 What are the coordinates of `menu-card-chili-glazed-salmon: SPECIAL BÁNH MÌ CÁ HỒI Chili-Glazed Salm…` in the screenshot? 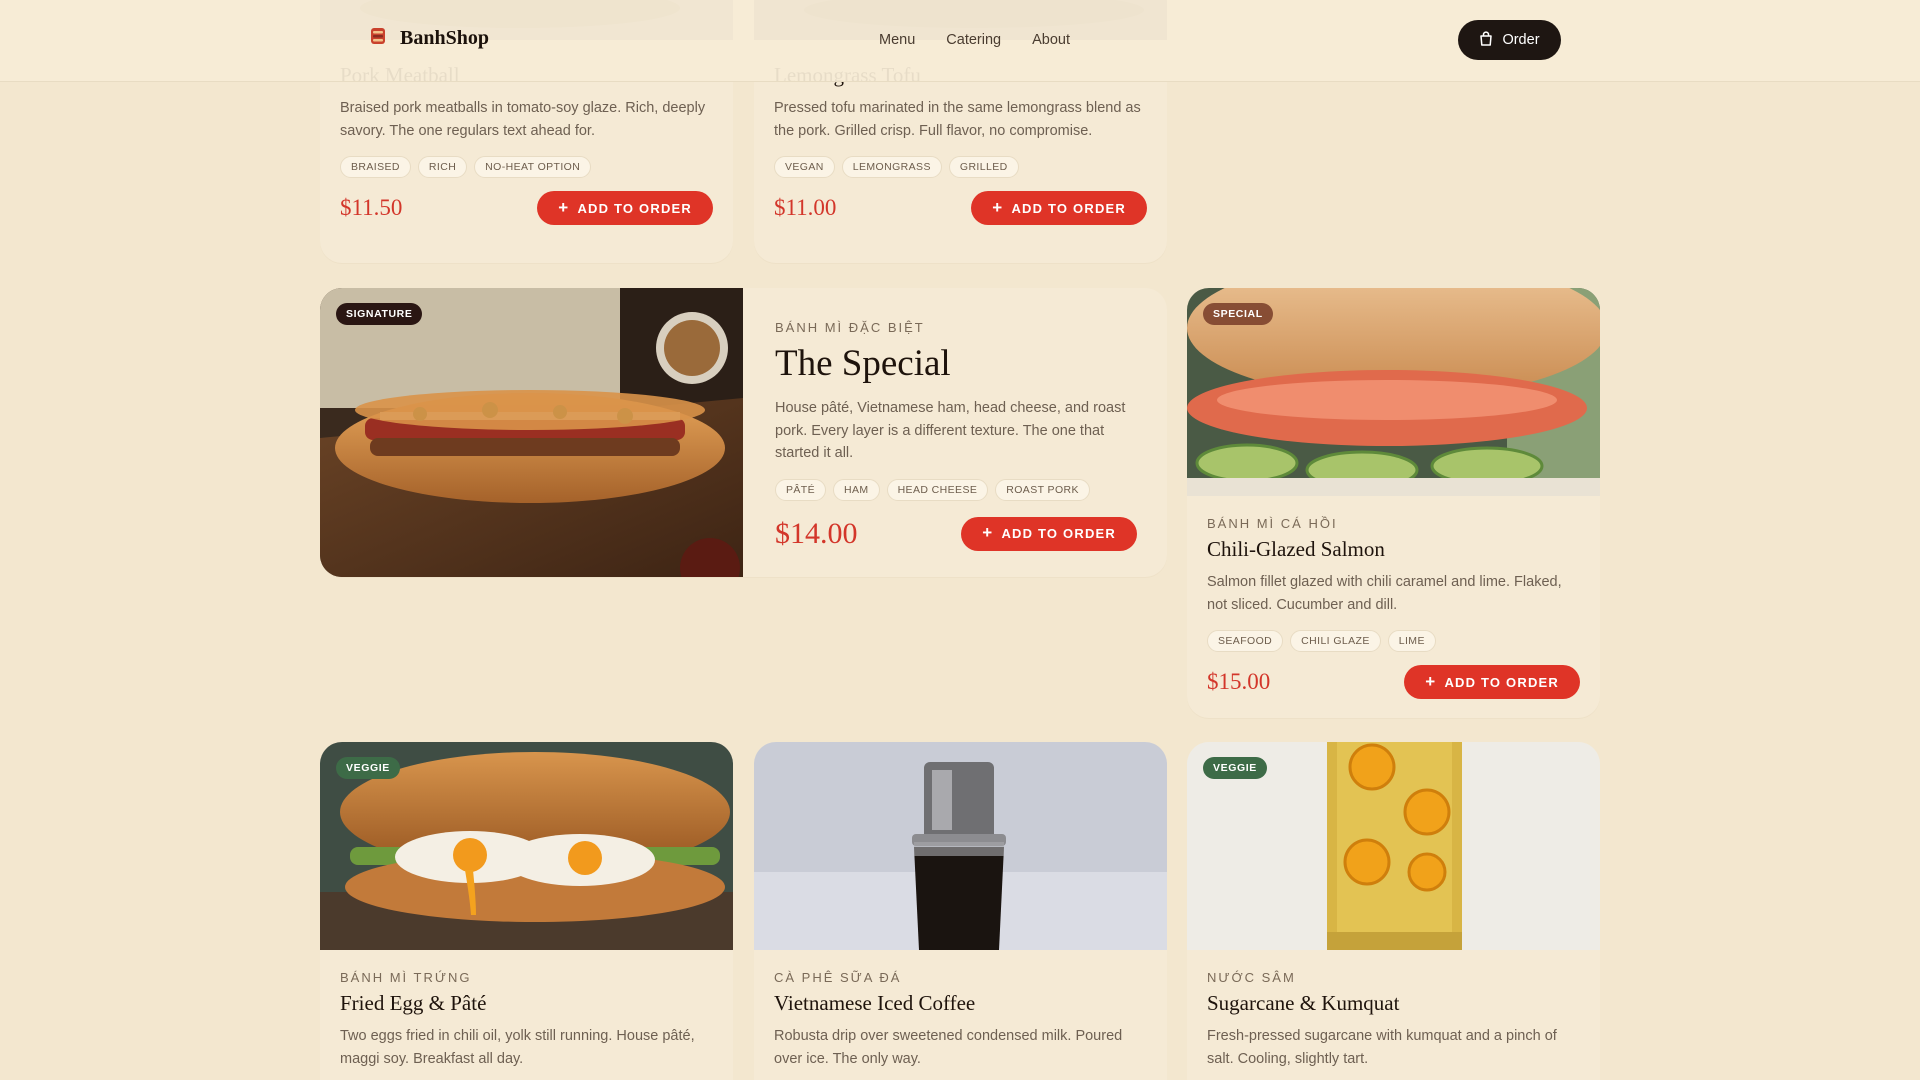 It's located at (1393, 503).